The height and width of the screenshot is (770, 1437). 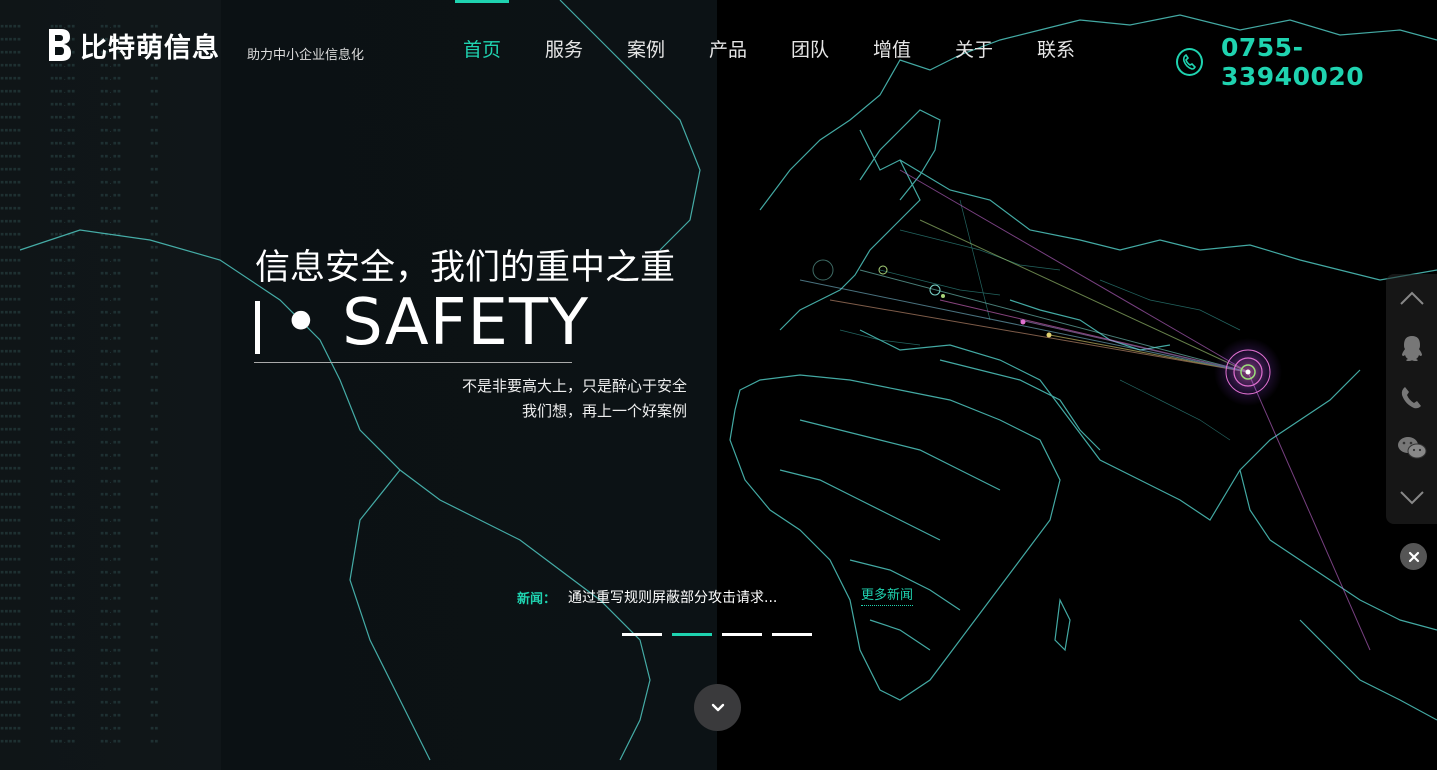 I want to click on close-icon, so click(x=1413, y=556).